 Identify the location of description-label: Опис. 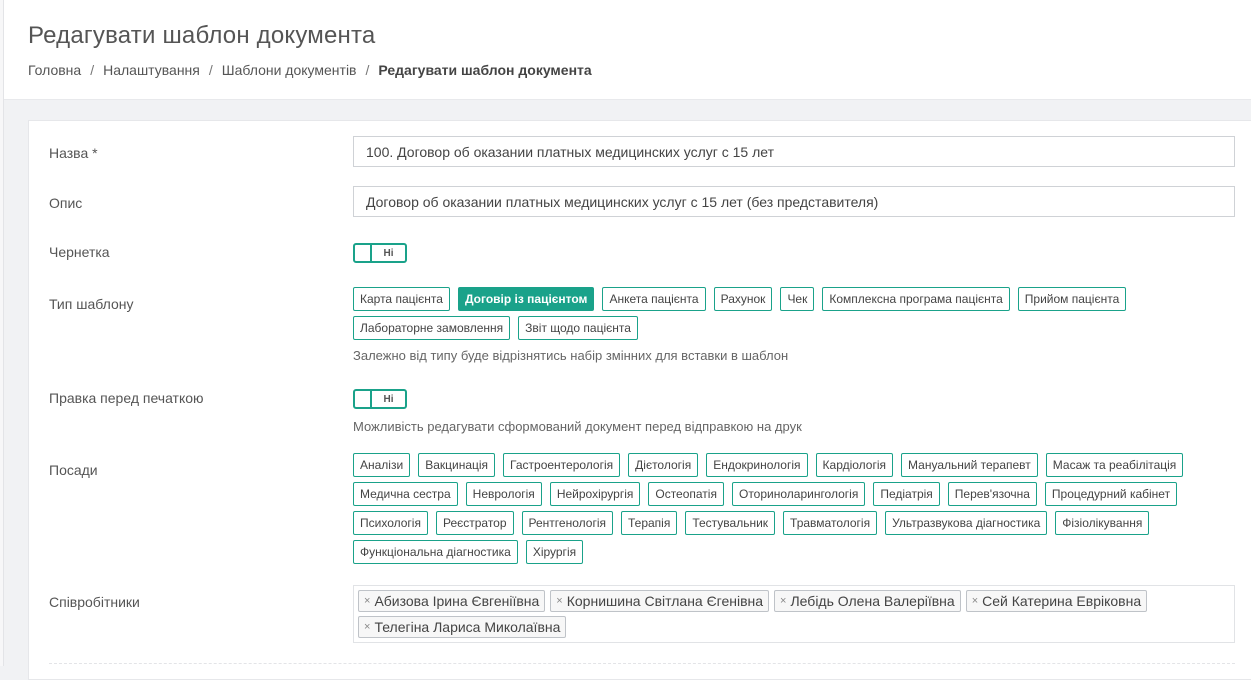
(66, 203).